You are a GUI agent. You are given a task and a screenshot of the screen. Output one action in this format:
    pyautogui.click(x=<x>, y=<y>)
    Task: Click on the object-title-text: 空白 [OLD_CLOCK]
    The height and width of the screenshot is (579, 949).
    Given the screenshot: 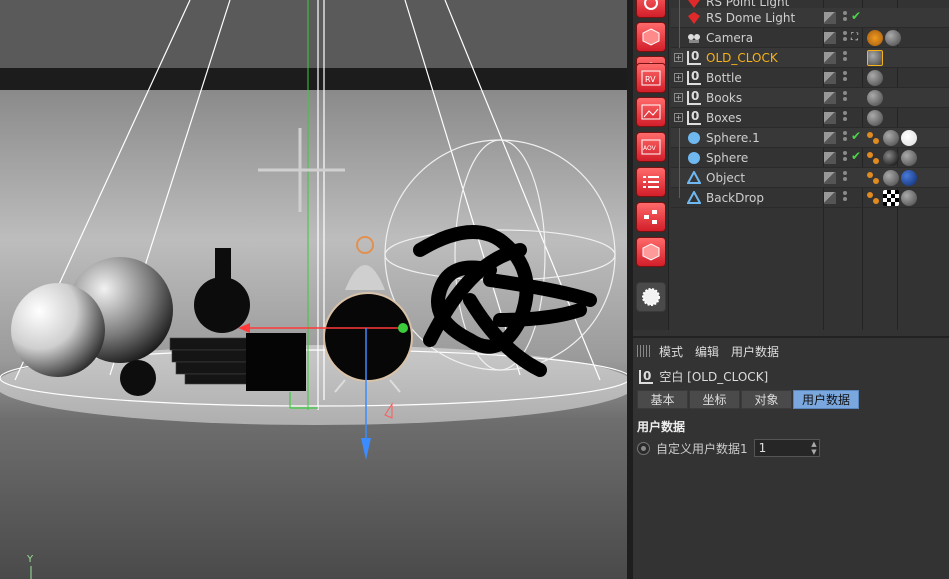 What is the action you would take?
    pyautogui.click(x=714, y=377)
    